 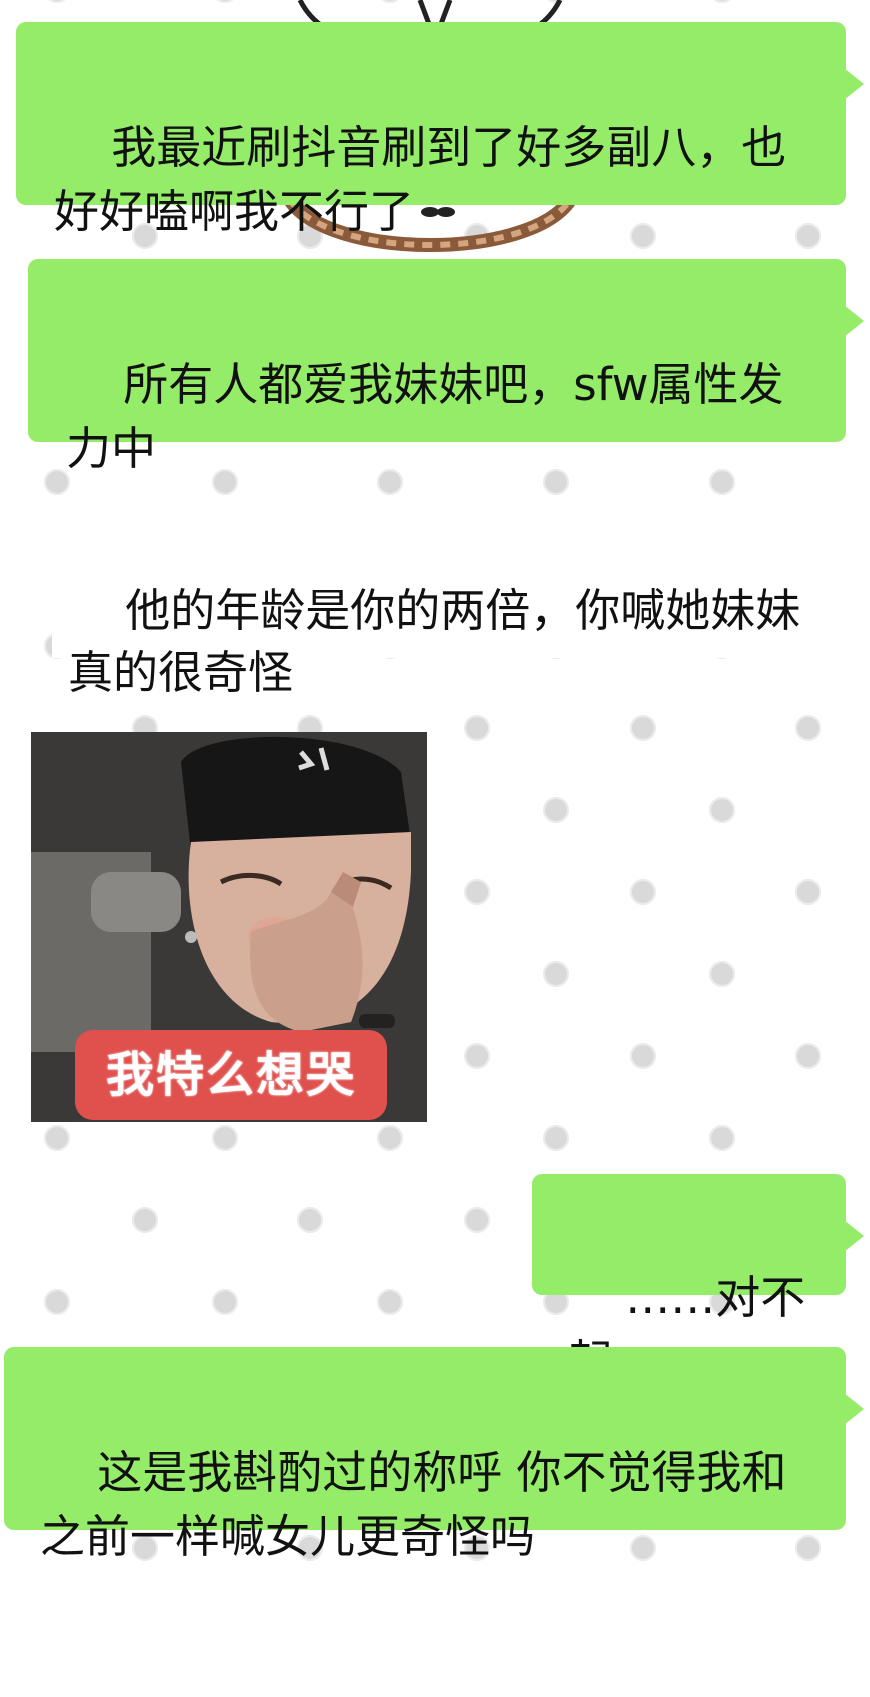 I want to click on message-bubble-sent: ……对不起, so click(x=698, y=1281).